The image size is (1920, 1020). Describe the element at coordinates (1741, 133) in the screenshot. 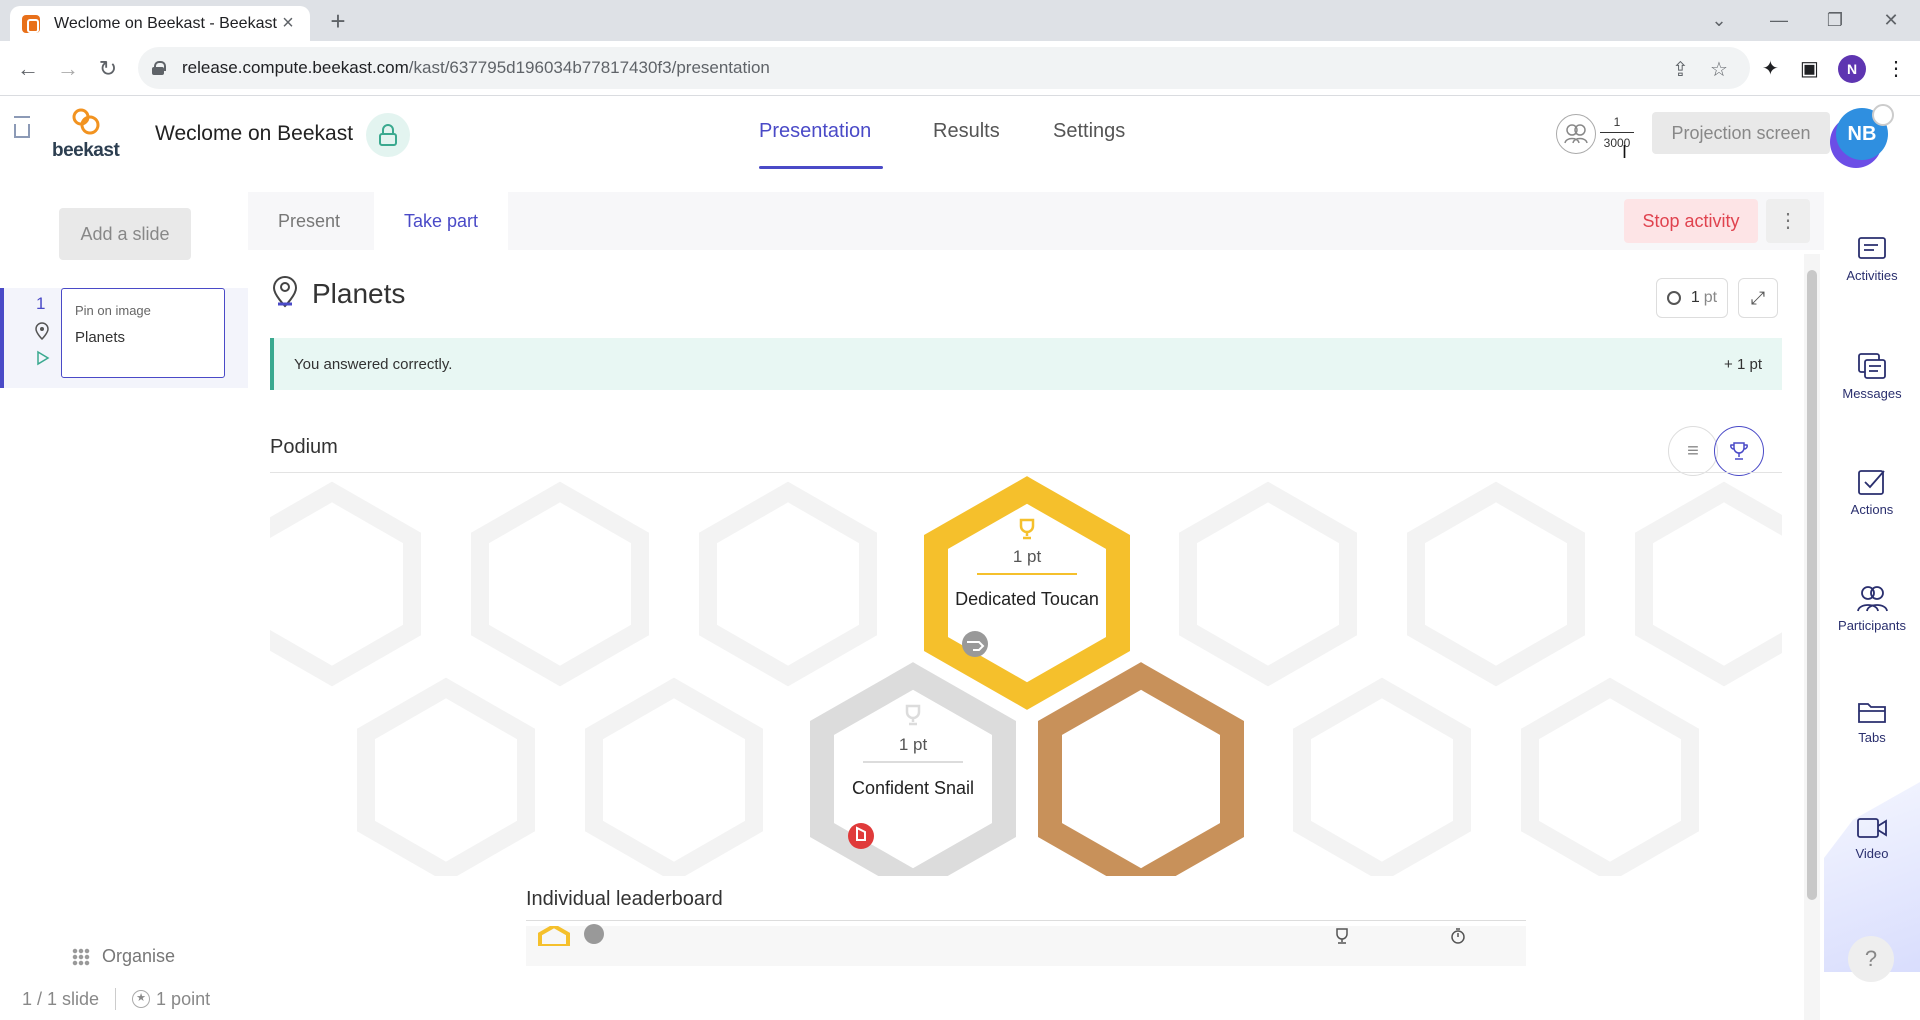

I see `projection-screen-button: Projection screen` at that location.